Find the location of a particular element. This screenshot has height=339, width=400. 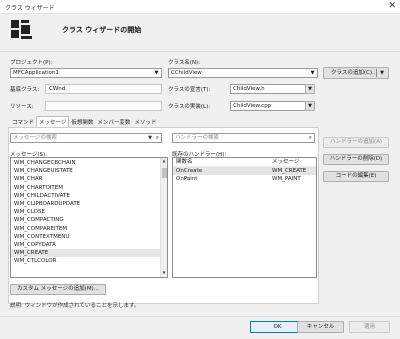

project-label: プロジェクト(P): is located at coordinates (31, 63).